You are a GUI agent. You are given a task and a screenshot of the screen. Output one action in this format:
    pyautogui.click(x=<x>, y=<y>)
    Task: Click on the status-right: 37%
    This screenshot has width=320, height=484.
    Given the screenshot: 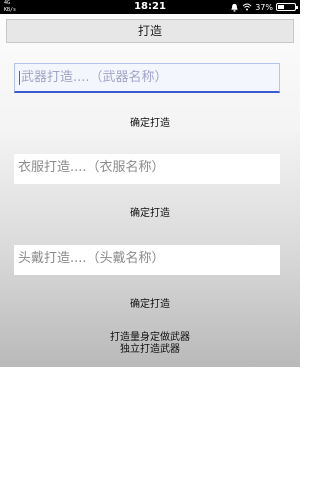 What is the action you would take?
    pyautogui.click(x=264, y=7)
    